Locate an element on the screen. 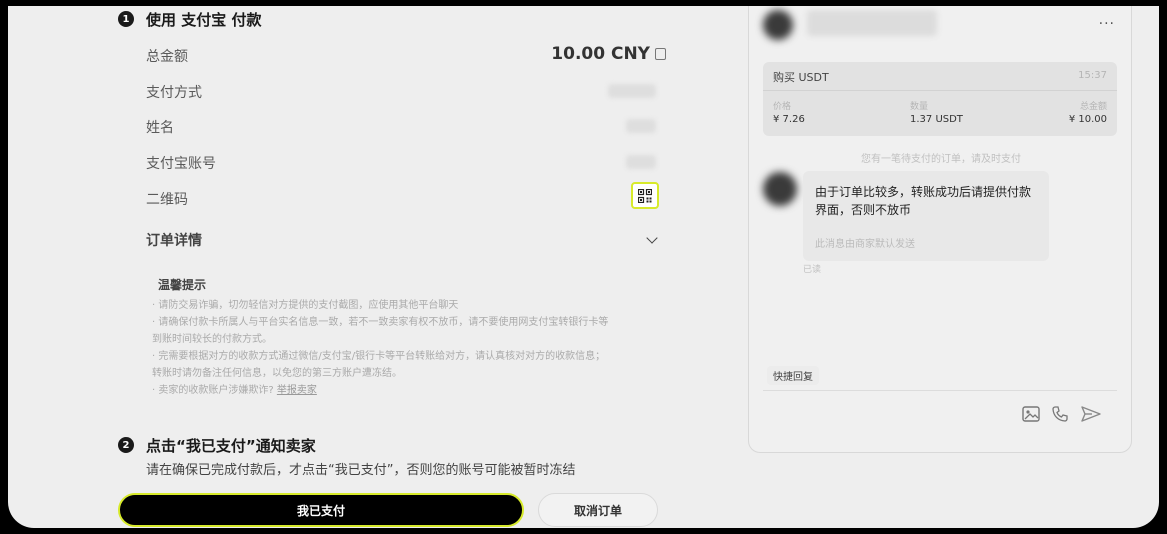 The image size is (1167, 534). message-avatar is located at coordinates (780, 189).